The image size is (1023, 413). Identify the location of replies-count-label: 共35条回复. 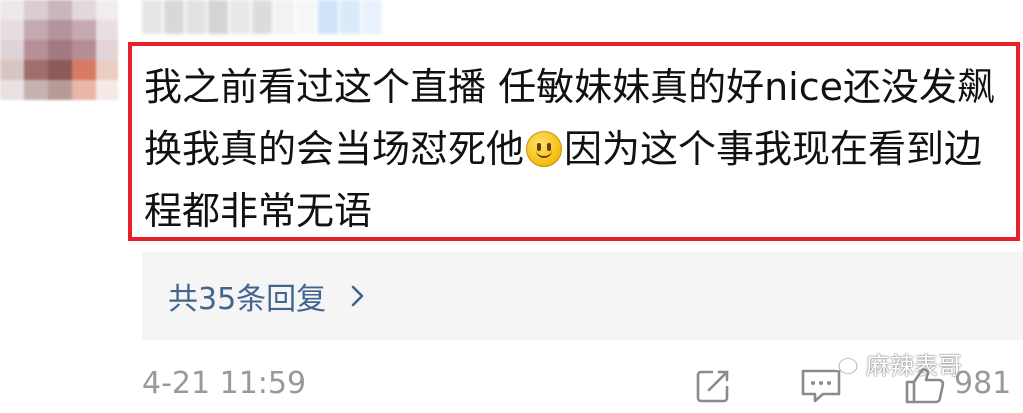
(247, 299).